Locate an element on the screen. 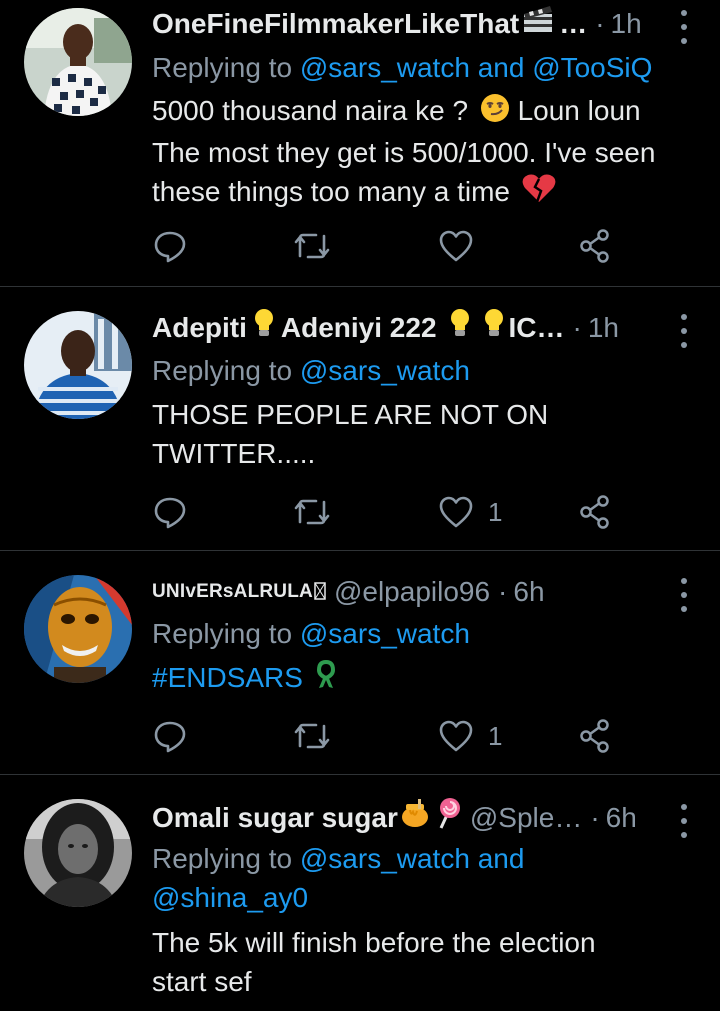 This screenshot has width=720, height=1011. replying-mentions: @shina_ay0 is located at coordinates (416, 897).